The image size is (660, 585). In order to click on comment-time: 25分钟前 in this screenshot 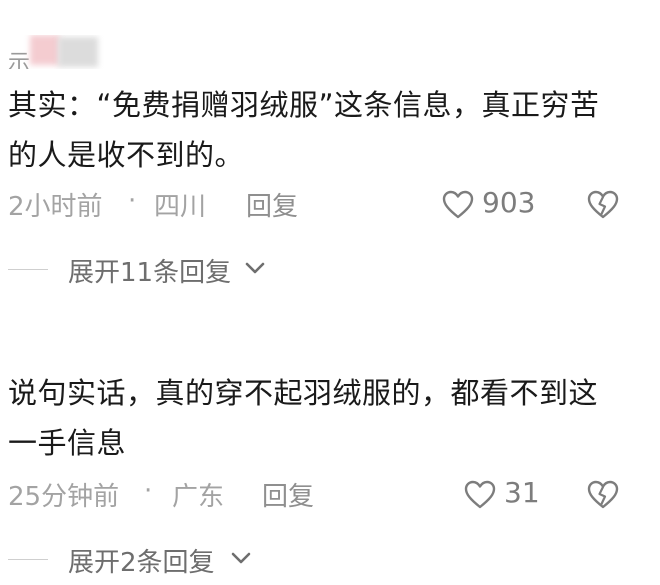, I will do `click(64, 497)`.